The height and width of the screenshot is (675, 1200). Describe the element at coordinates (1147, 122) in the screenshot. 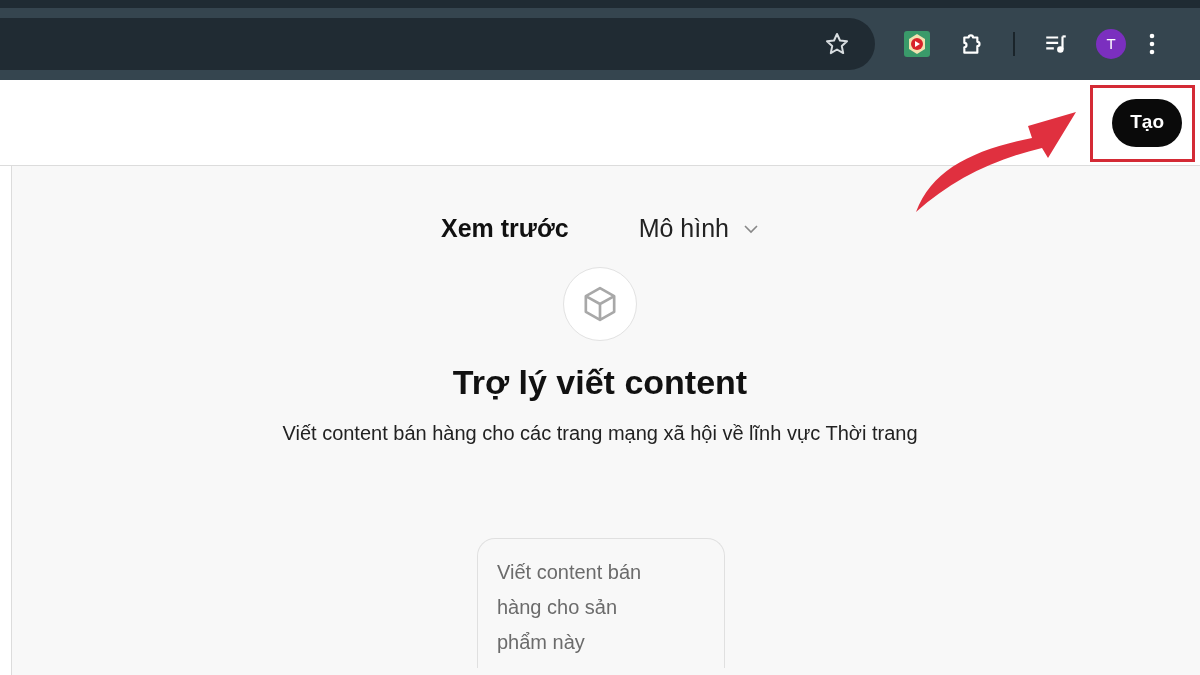

I see `create-button: Tạo` at that location.